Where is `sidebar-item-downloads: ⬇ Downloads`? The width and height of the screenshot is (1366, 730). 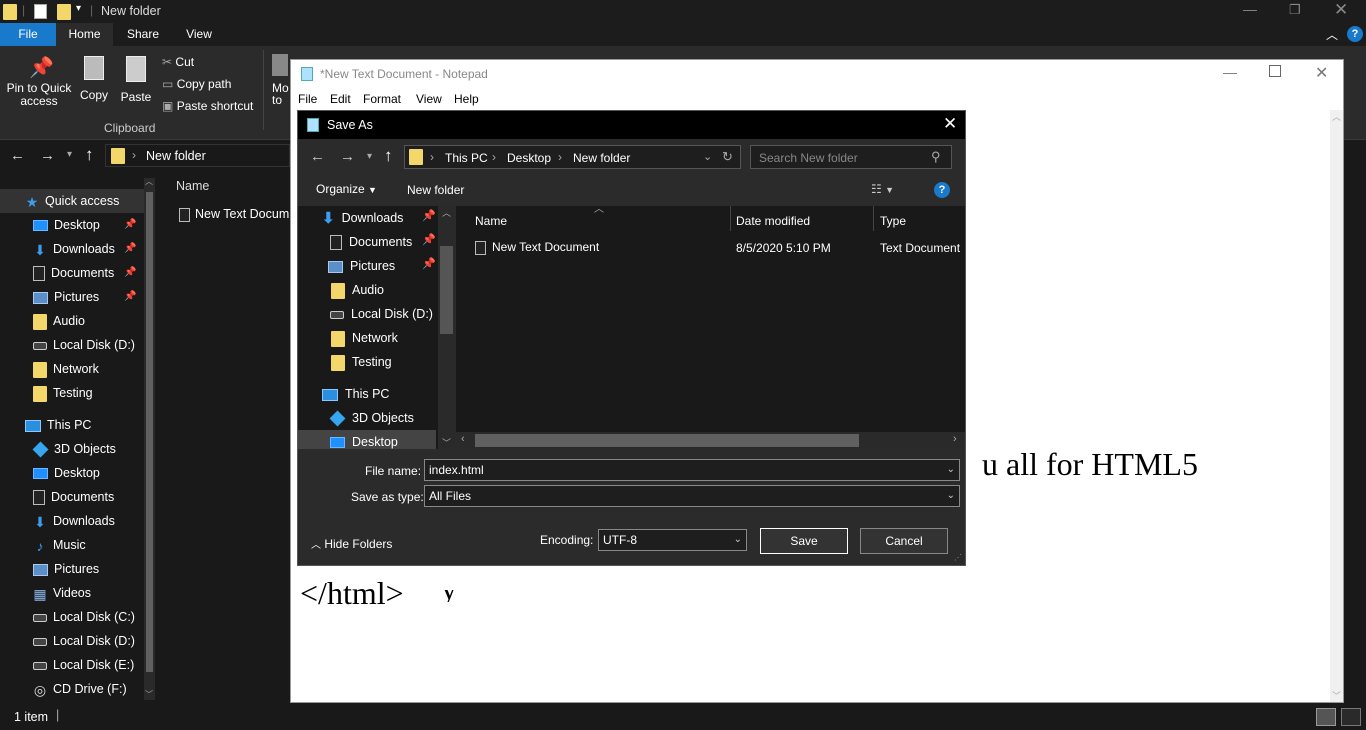
sidebar-item-downloads: ⬇ Downloads is located at coordinates (72, 521).